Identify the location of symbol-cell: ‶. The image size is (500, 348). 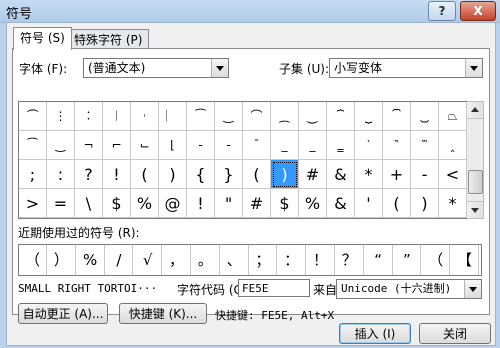
(397, 145).